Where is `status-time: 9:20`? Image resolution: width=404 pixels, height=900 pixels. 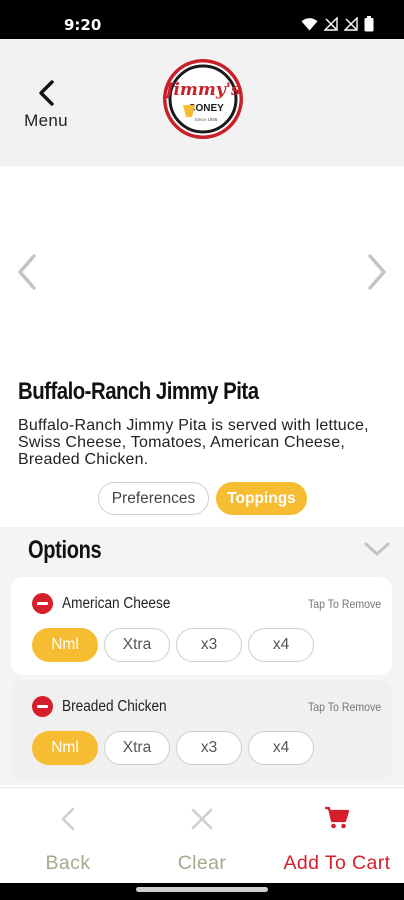
status-time: 9:20 is located at coordinates (83, 25).